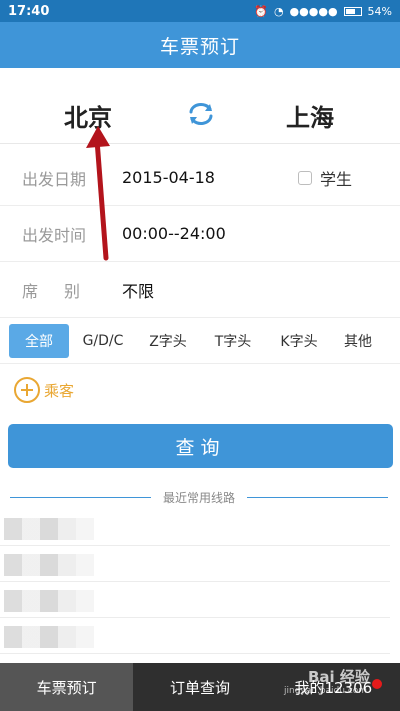  Describe the element at coordinates (261, 11) in the screenshot. I see `alarm-icon: ⏰` at that location.